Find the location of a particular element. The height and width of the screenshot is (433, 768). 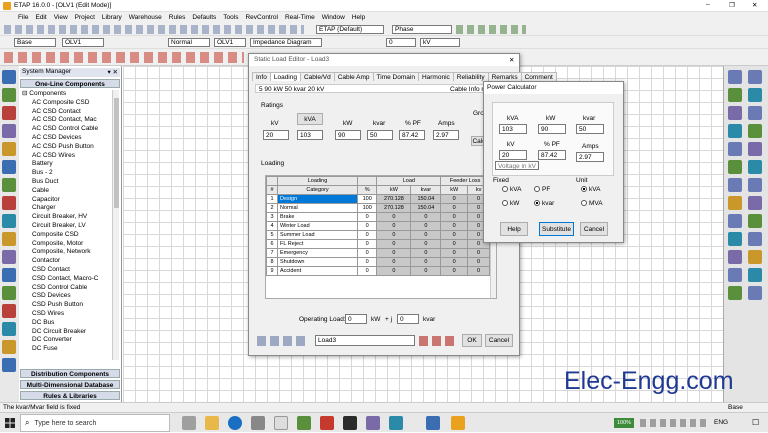

amps-field: 2.97 is located at coordinates (446, 135).